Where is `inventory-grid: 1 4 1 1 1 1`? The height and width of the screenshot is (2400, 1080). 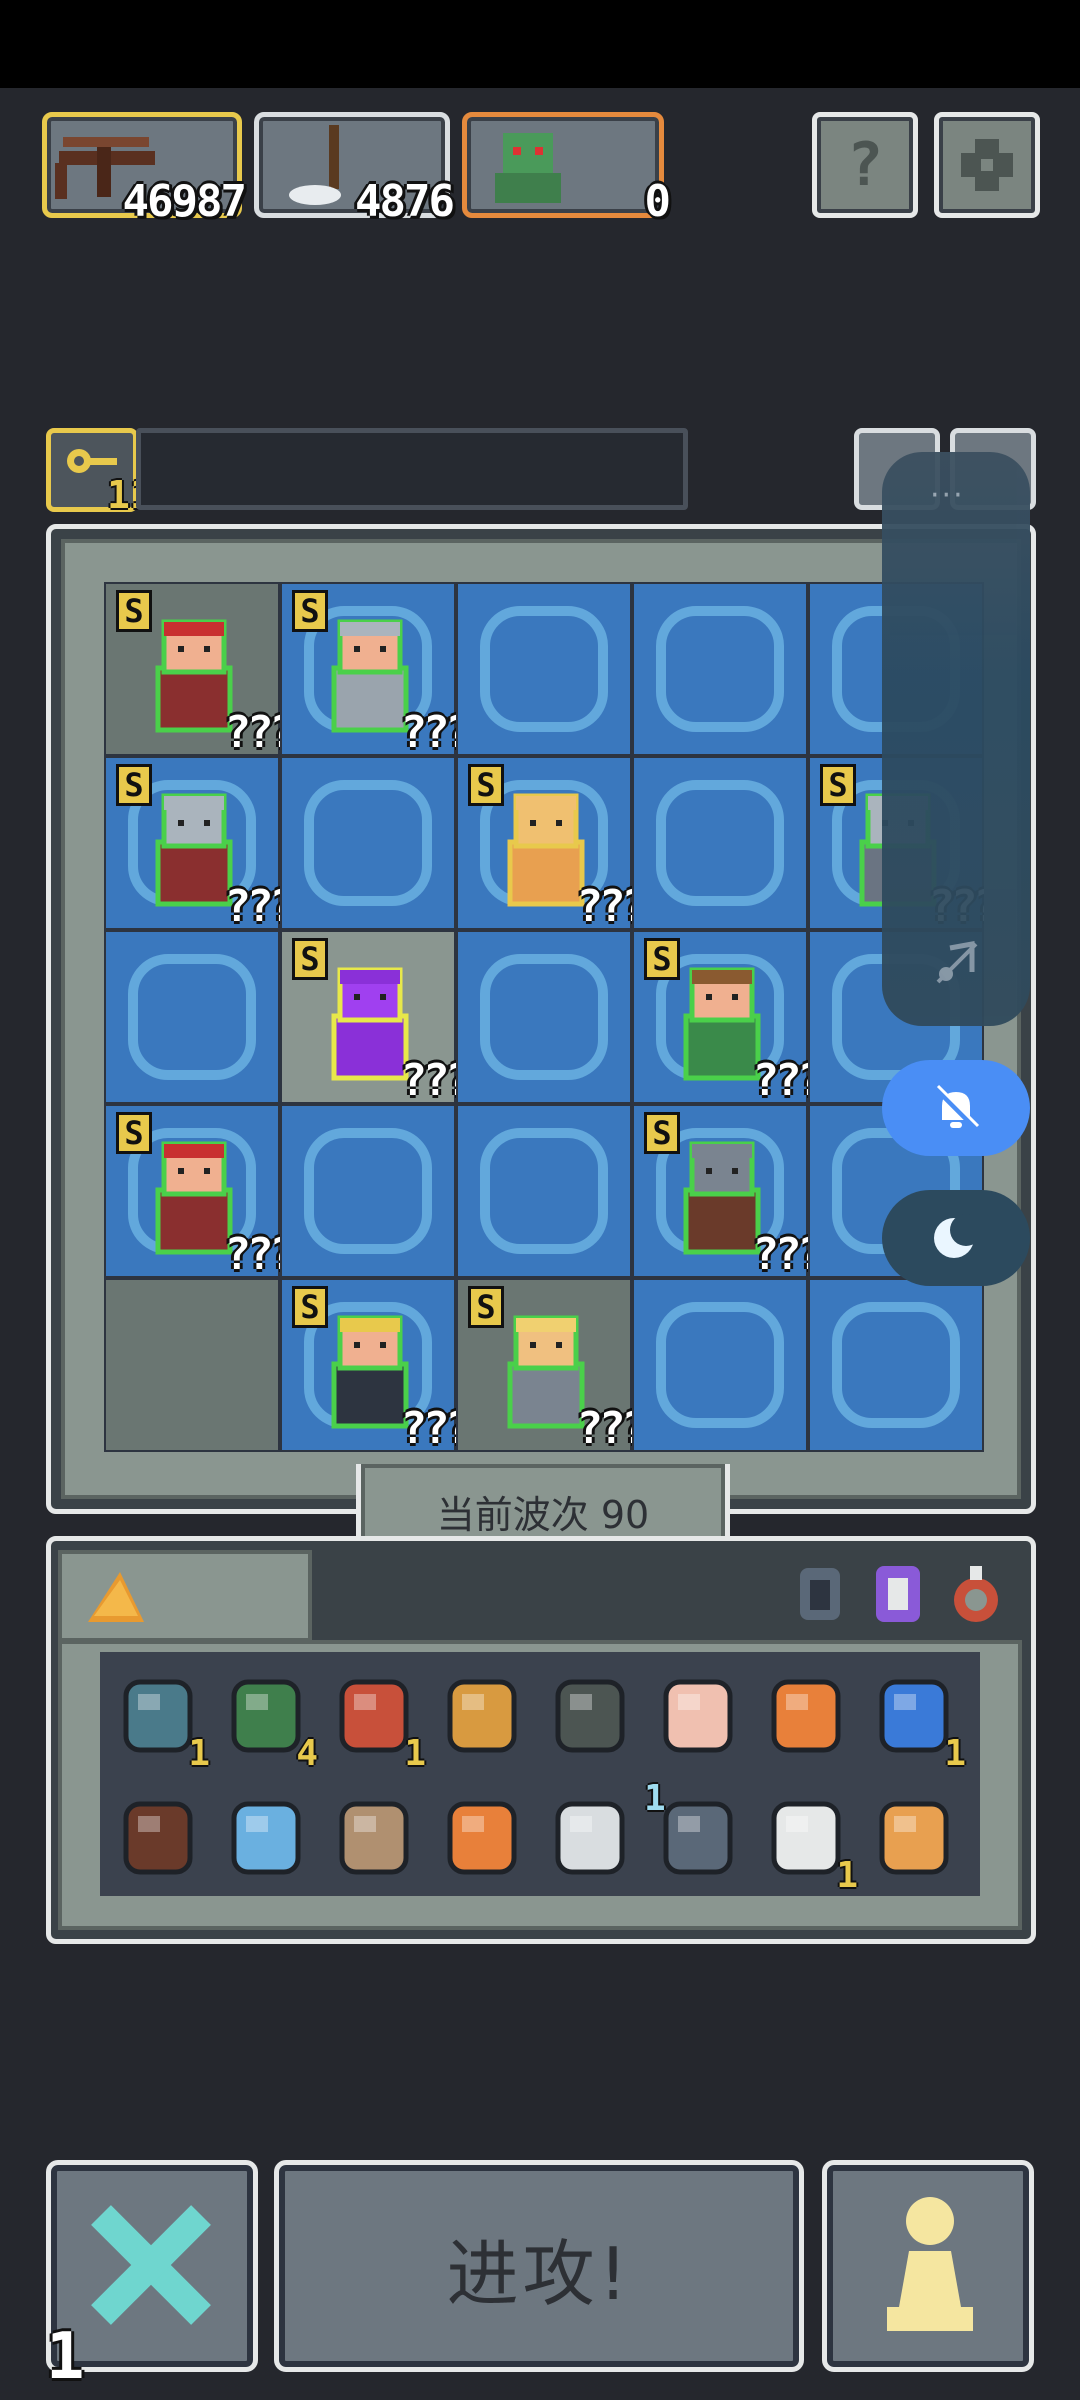
inventory-grid: 1 4 1 1 1 1 is located at coordinates (540, 1774).